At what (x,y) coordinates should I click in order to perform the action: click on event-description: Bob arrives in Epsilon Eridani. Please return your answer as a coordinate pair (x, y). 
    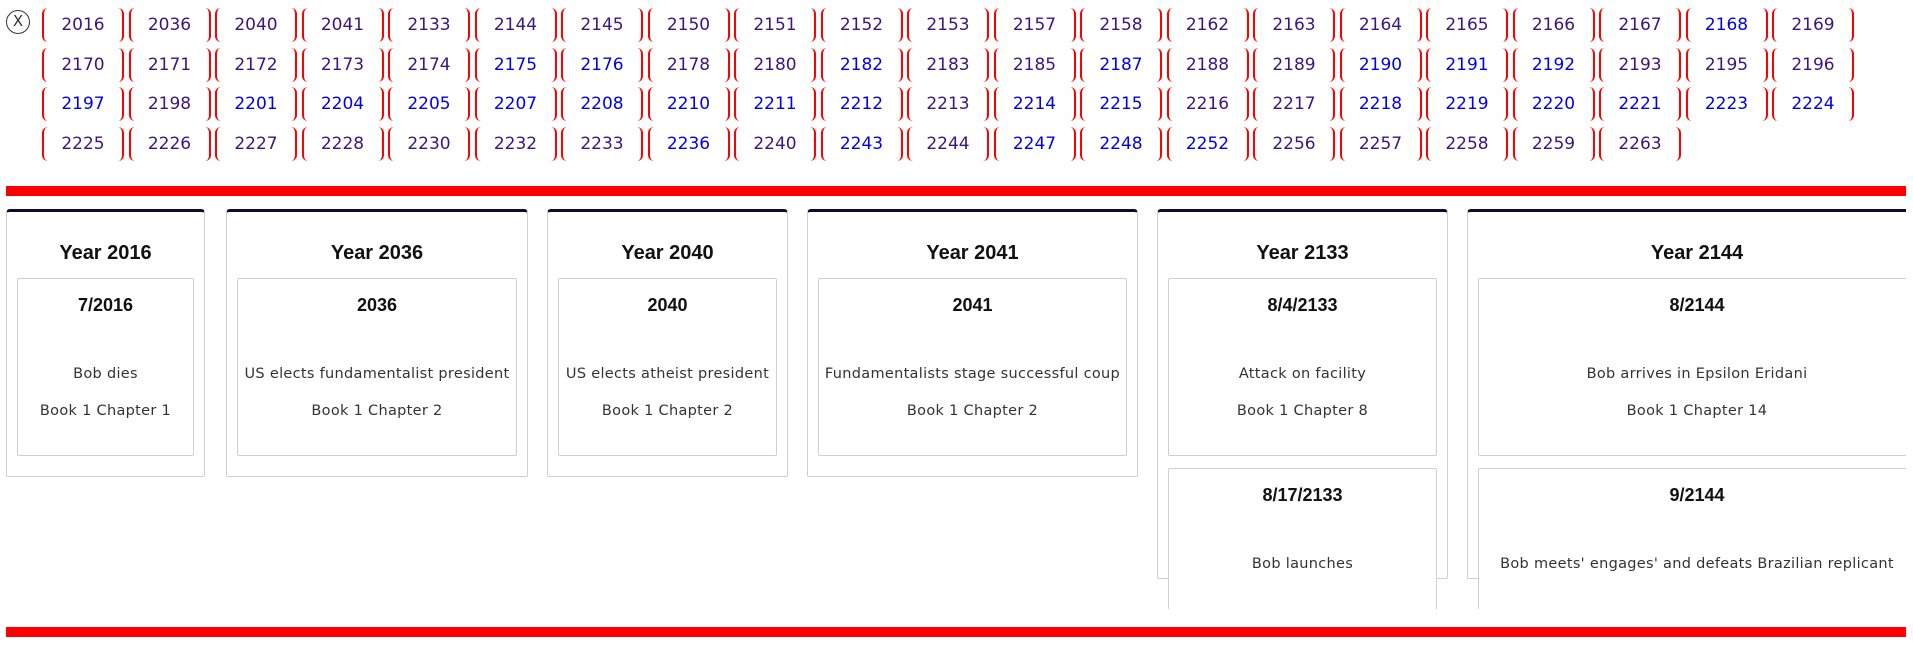
    Looking at the image, I should click on (1697, 374).